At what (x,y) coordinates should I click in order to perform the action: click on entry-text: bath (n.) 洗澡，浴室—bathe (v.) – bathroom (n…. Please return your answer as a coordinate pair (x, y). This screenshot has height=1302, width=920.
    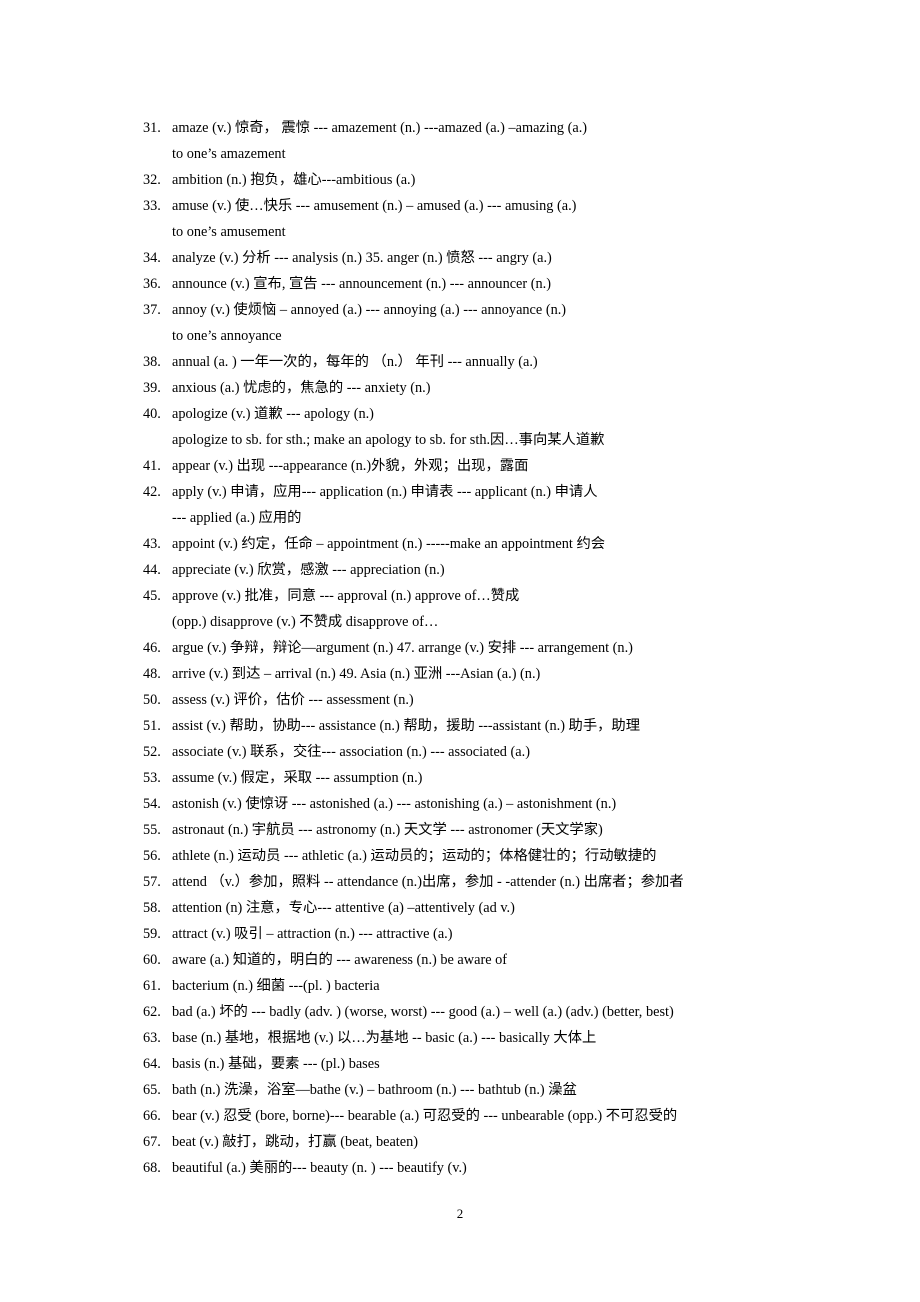
    Looking at the image, I should click on (374, 1090).